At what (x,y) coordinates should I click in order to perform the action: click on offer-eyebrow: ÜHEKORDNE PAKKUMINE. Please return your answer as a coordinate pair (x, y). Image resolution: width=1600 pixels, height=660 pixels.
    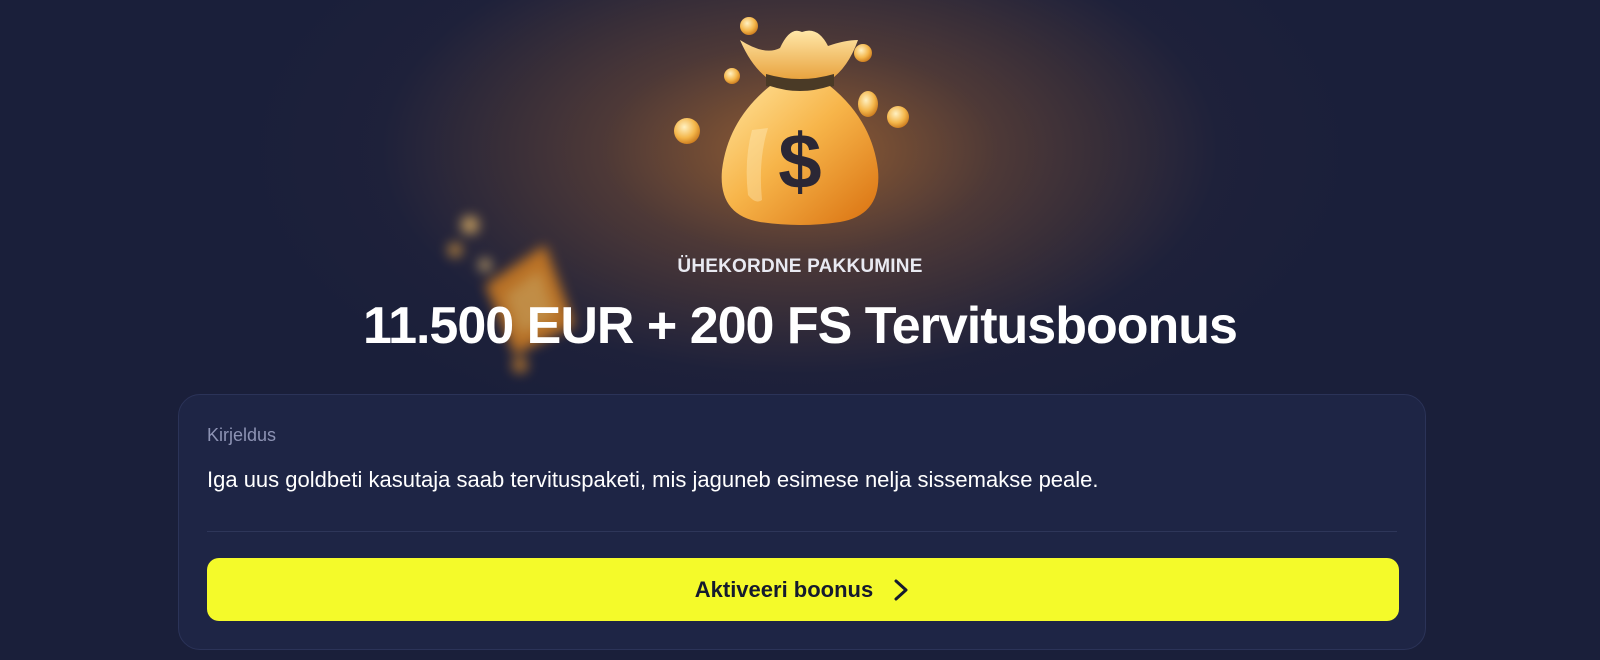
    Looking at the image, I should click on (800, 266).